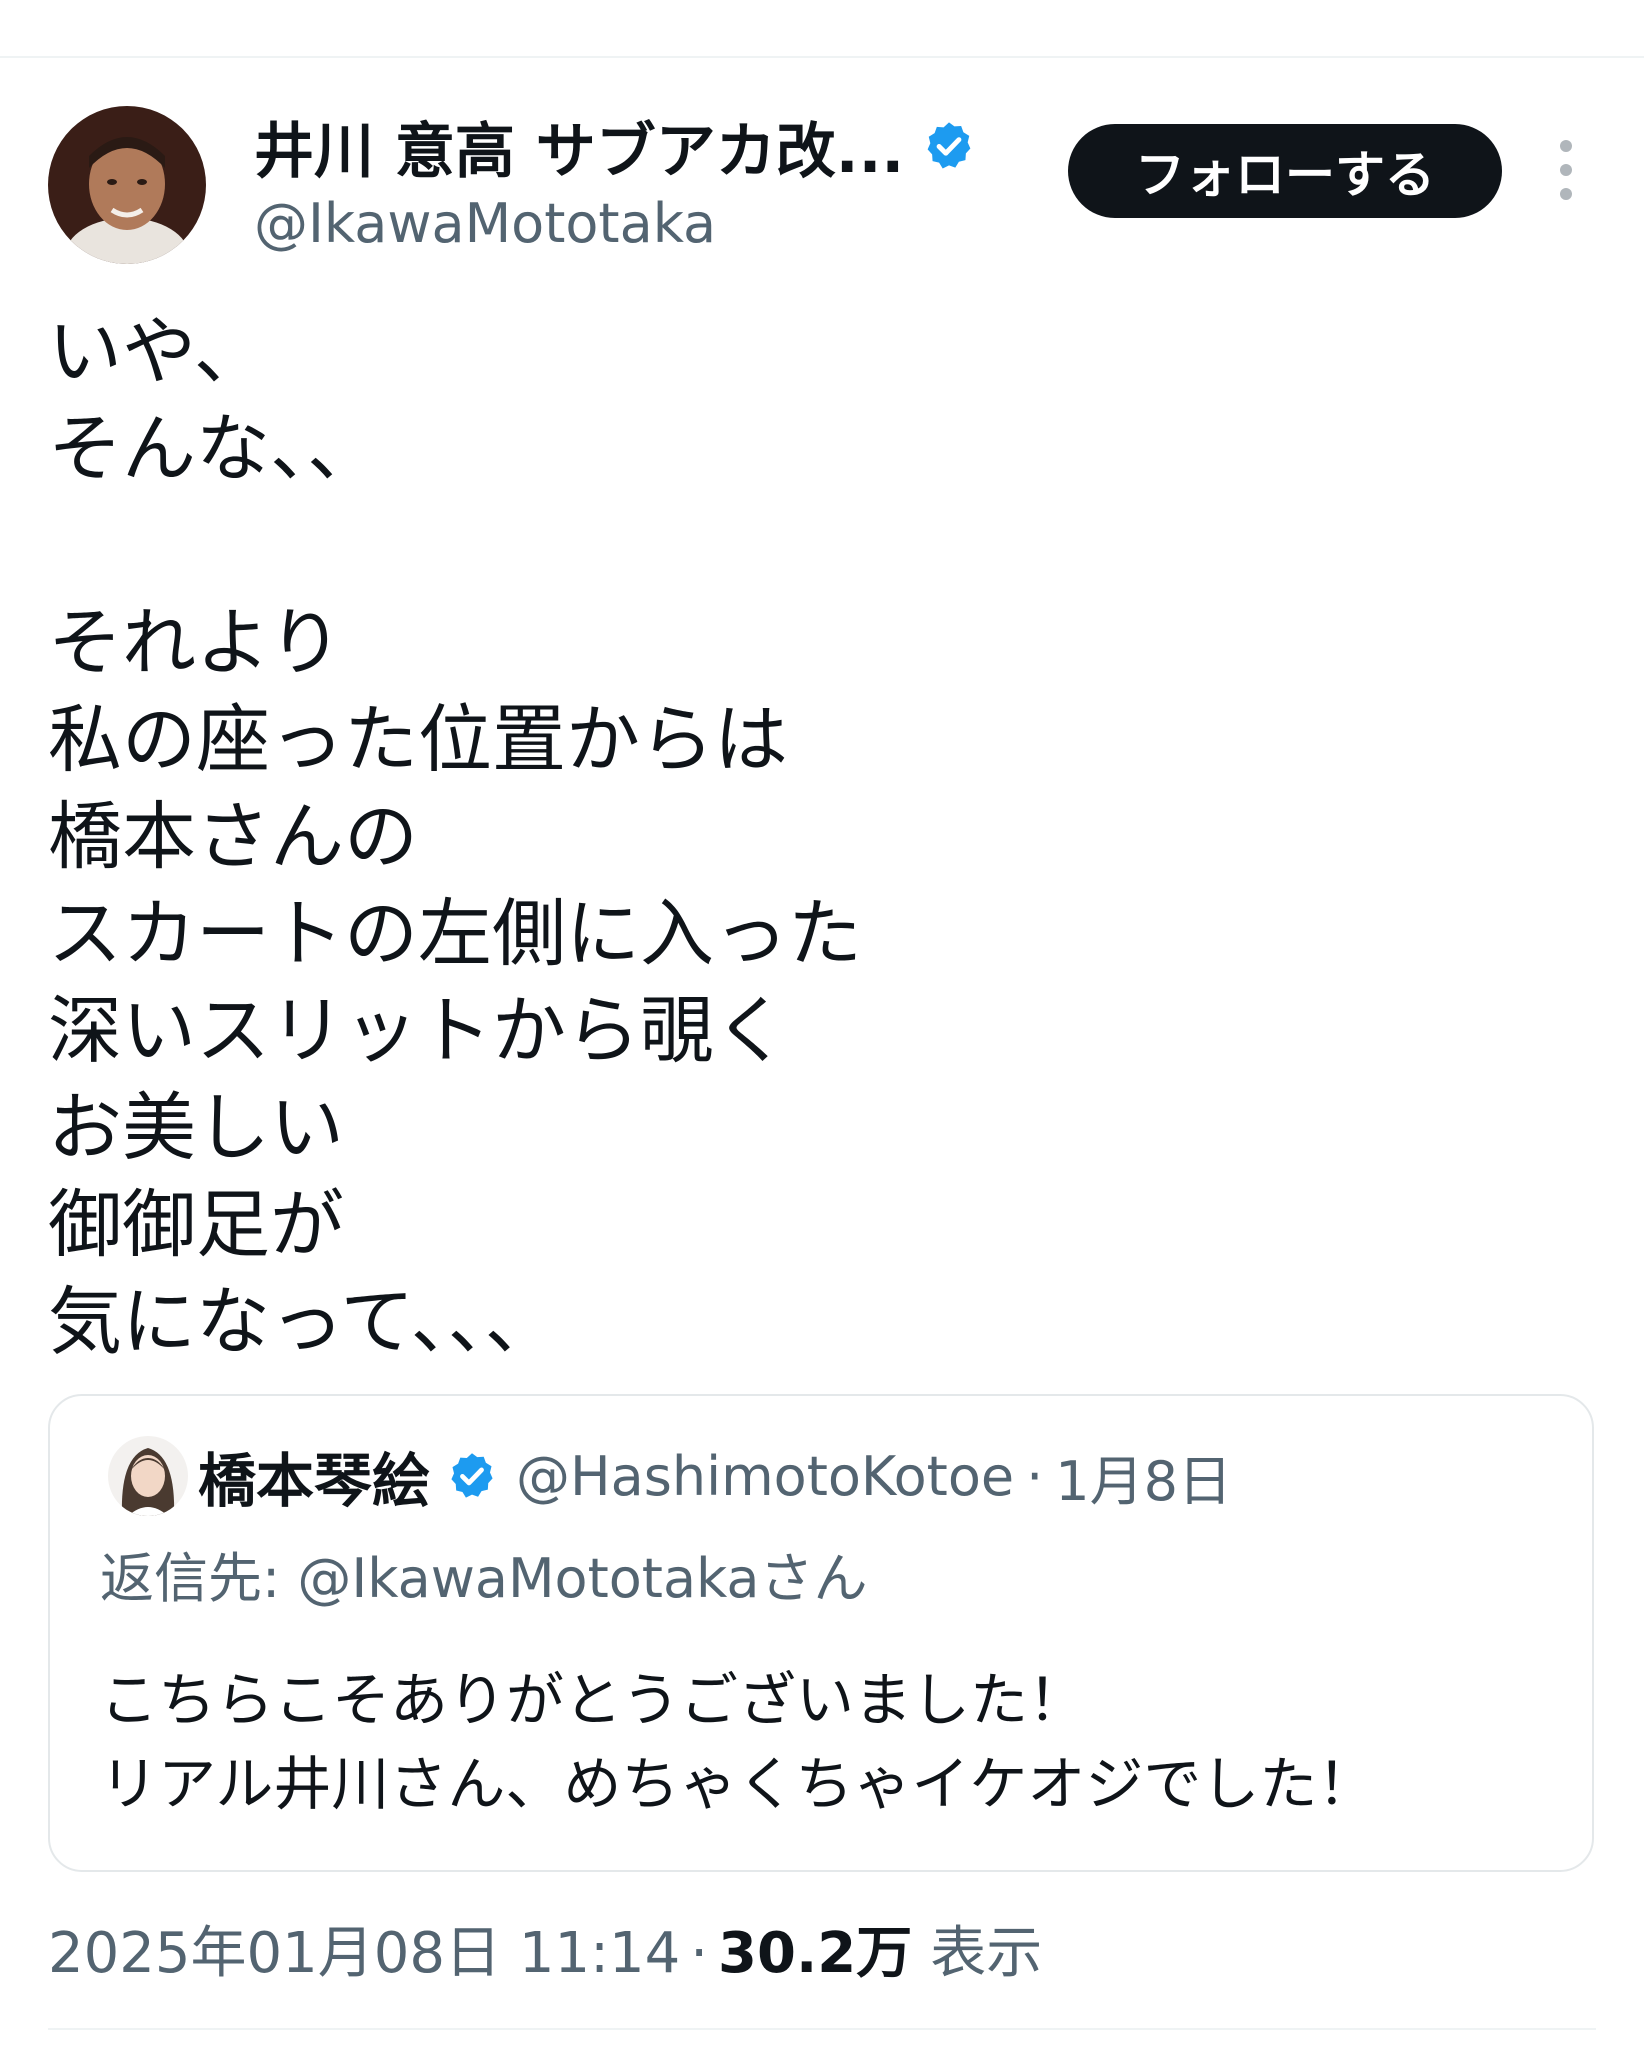  I want to click on tweet-line: いや、, so click(158, 352).